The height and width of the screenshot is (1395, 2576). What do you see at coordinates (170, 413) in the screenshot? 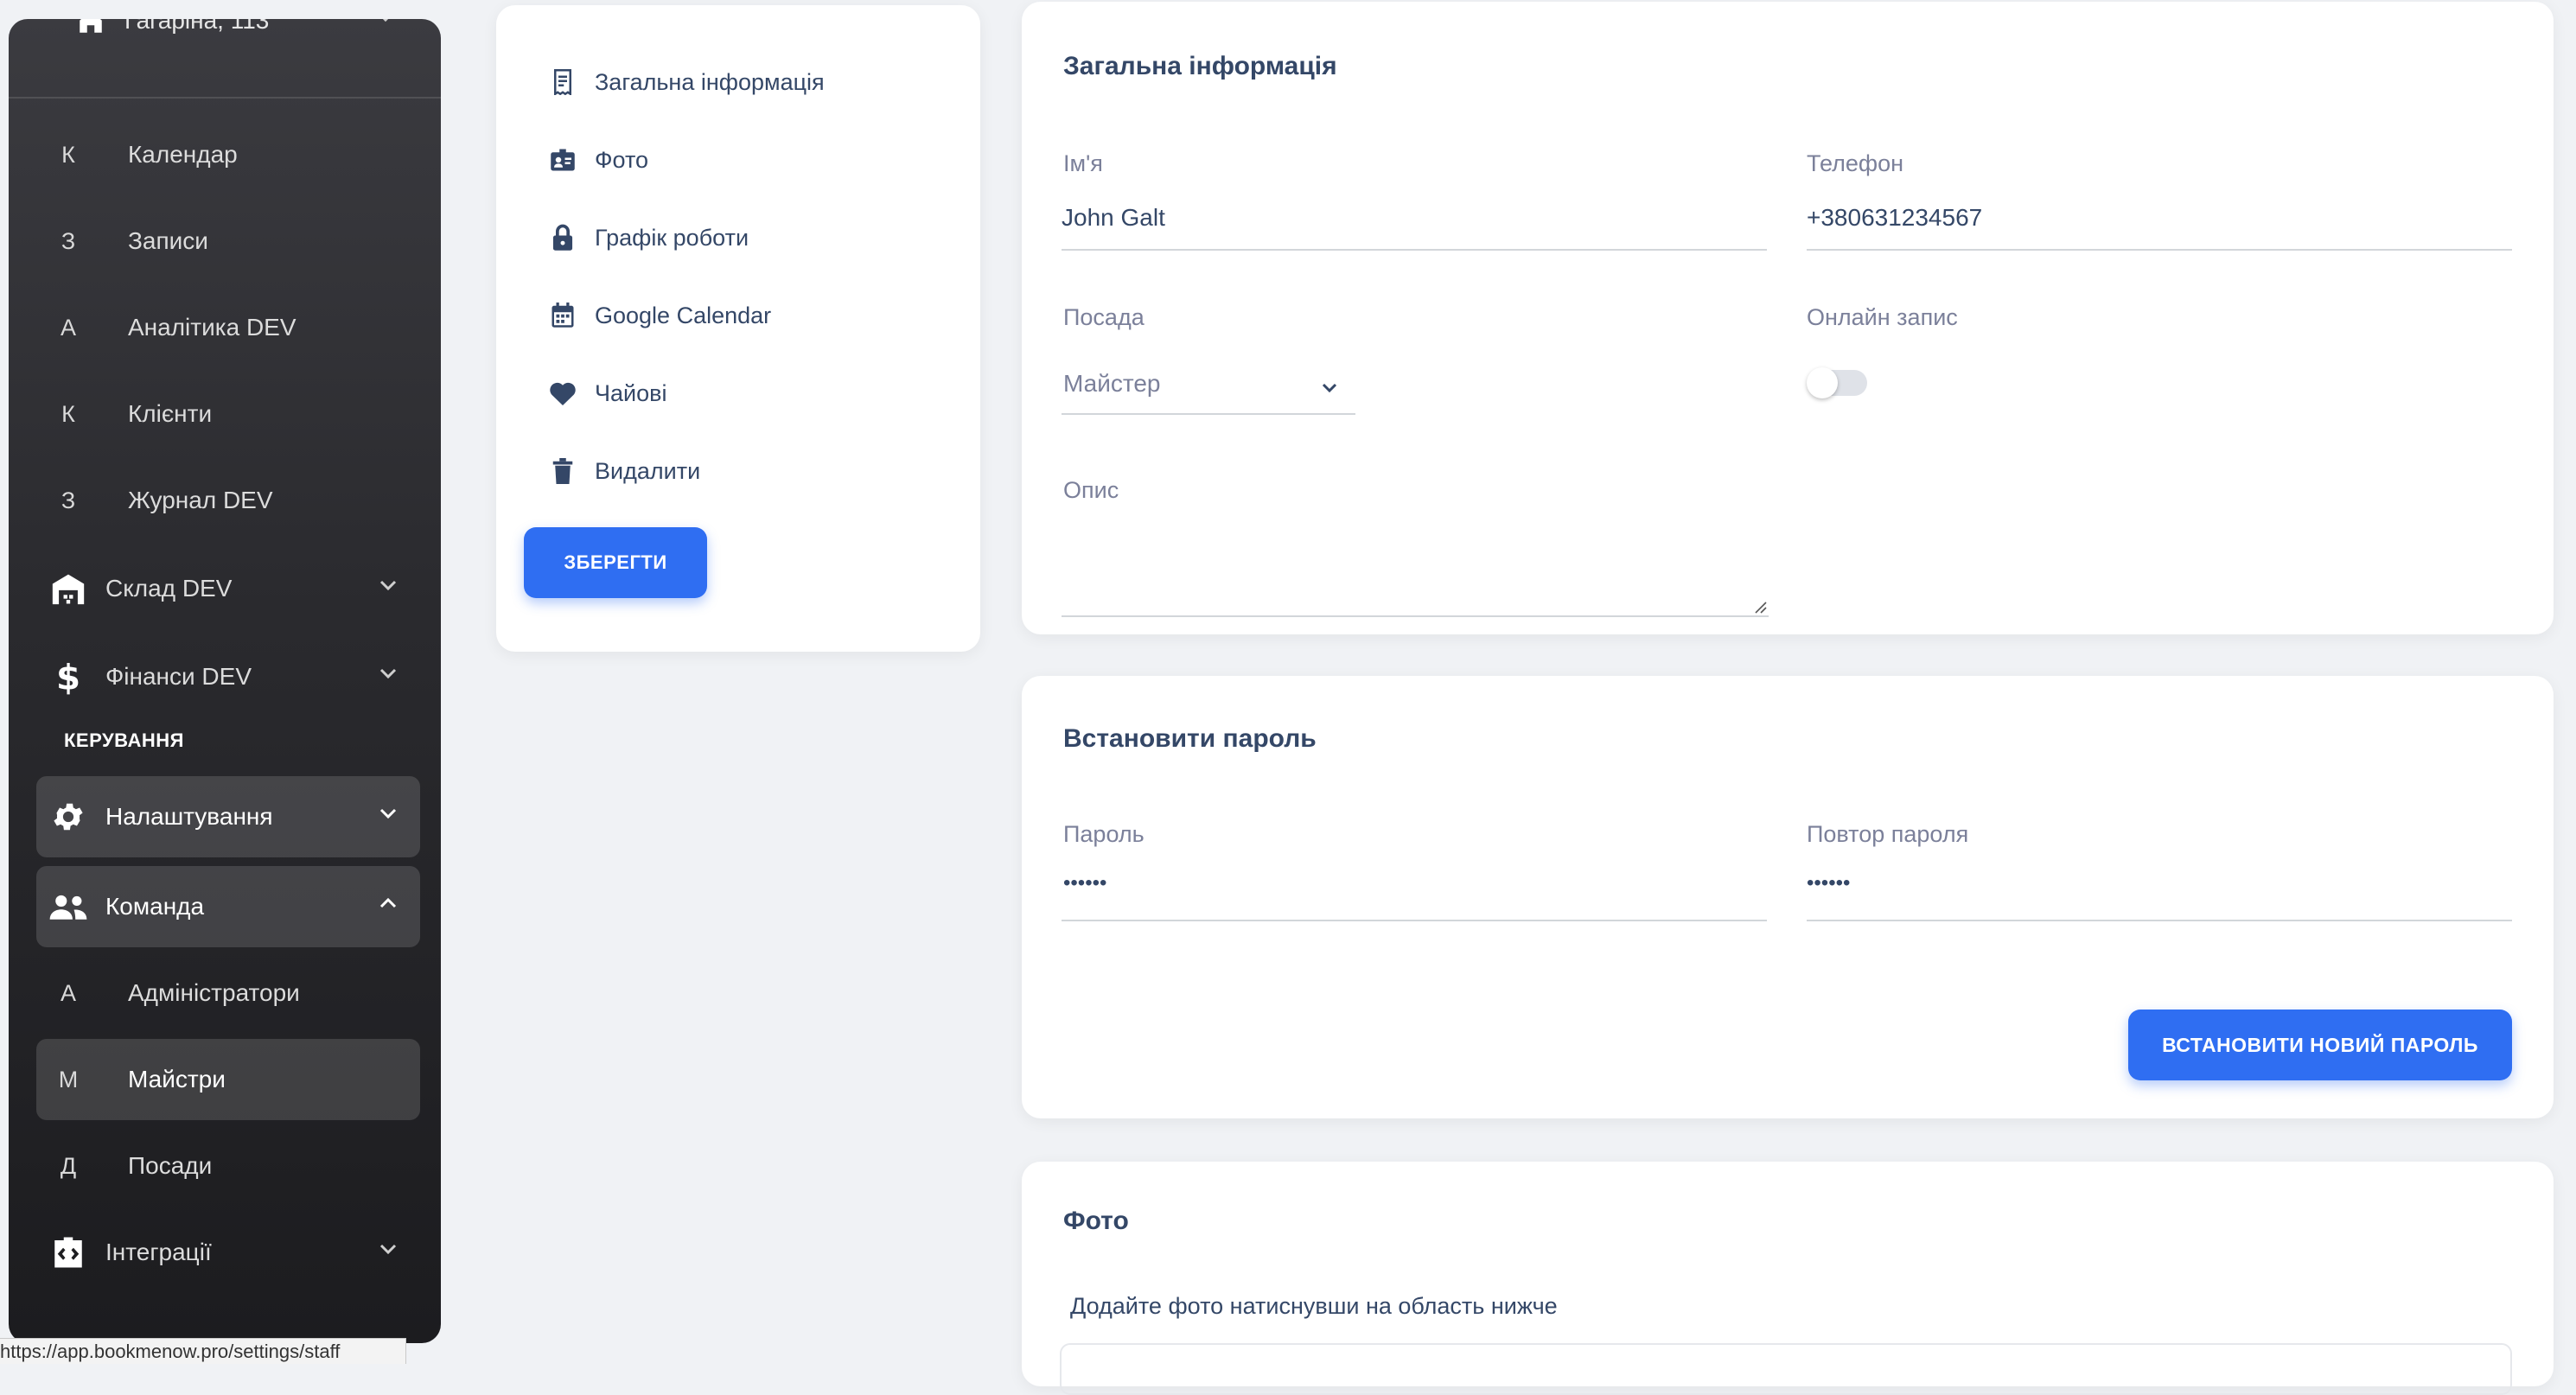
I see `sidebar-item-label: Клієнти` at bounding box center [170, 413].